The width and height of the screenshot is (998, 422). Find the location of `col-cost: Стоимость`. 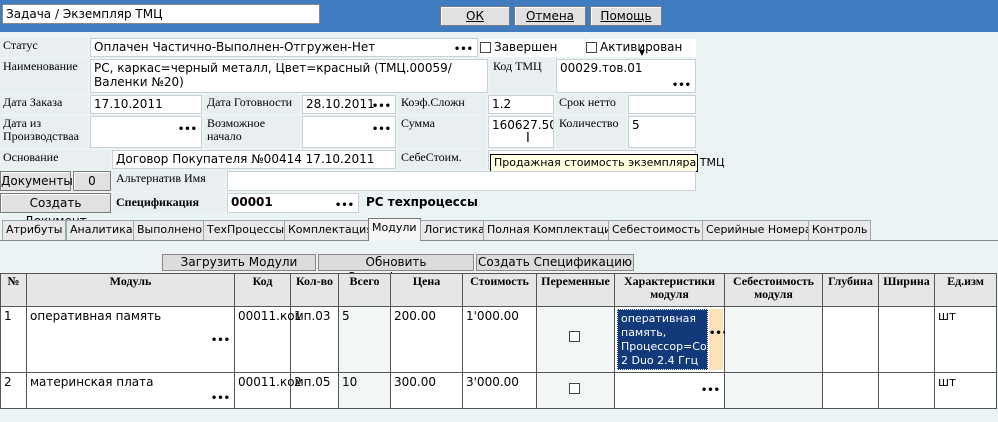

col-cost: Стоимость is located at coordinates (499, 290).